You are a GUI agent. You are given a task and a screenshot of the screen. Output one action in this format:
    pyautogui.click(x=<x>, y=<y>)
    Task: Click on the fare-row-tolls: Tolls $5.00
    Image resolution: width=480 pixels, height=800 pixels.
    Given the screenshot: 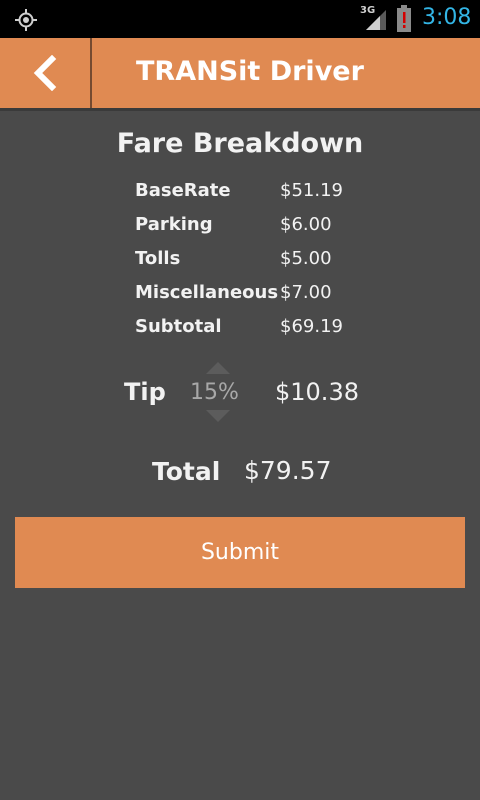 What is the action you would take?
    pyautogui.click(x=260, y=265)
    